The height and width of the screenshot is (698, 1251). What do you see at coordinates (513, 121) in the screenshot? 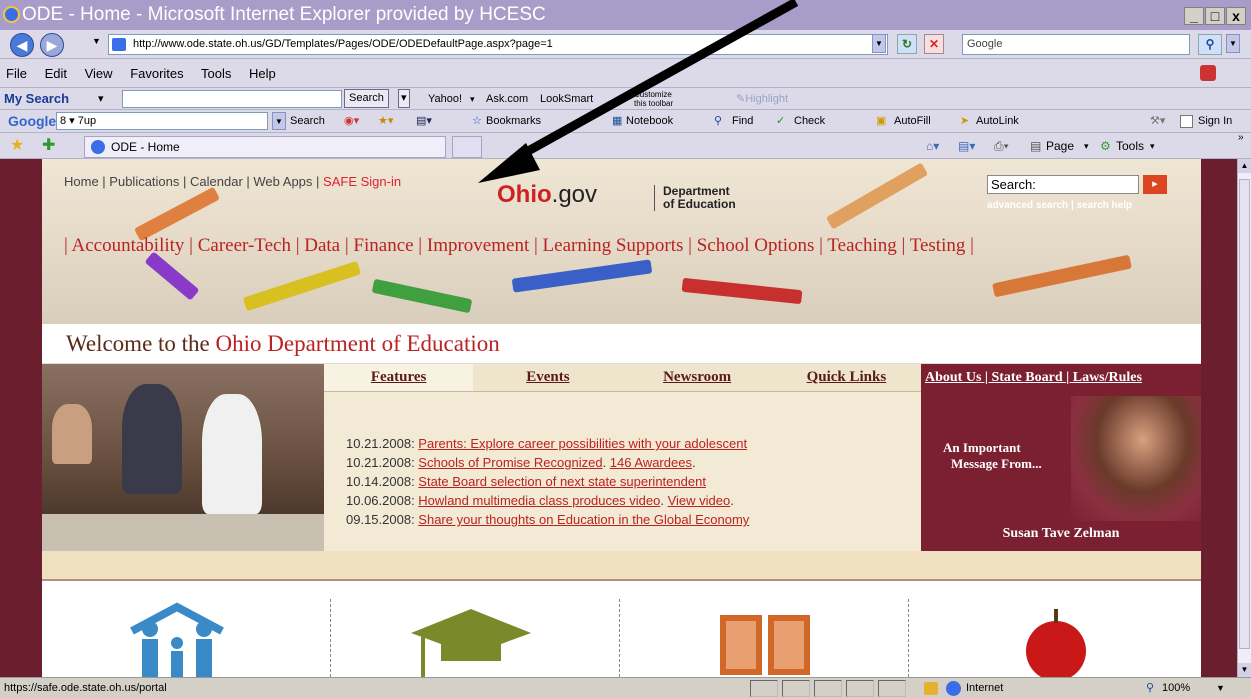
I see `bookmarks-button: Bookmarks` at bounding box center [513, 121].